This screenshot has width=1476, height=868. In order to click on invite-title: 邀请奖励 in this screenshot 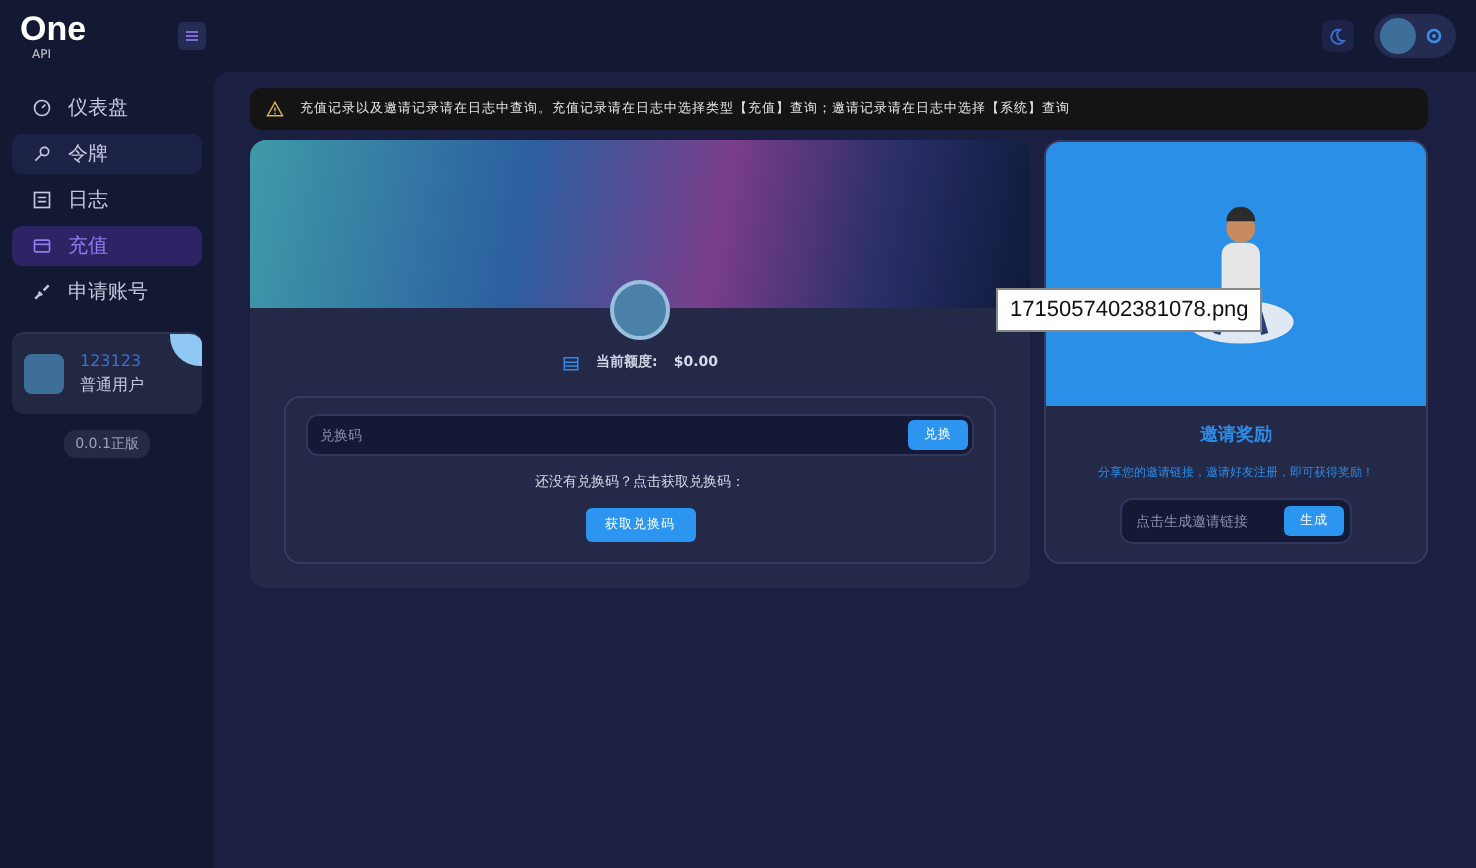, I will do `click(1236, 435)`.